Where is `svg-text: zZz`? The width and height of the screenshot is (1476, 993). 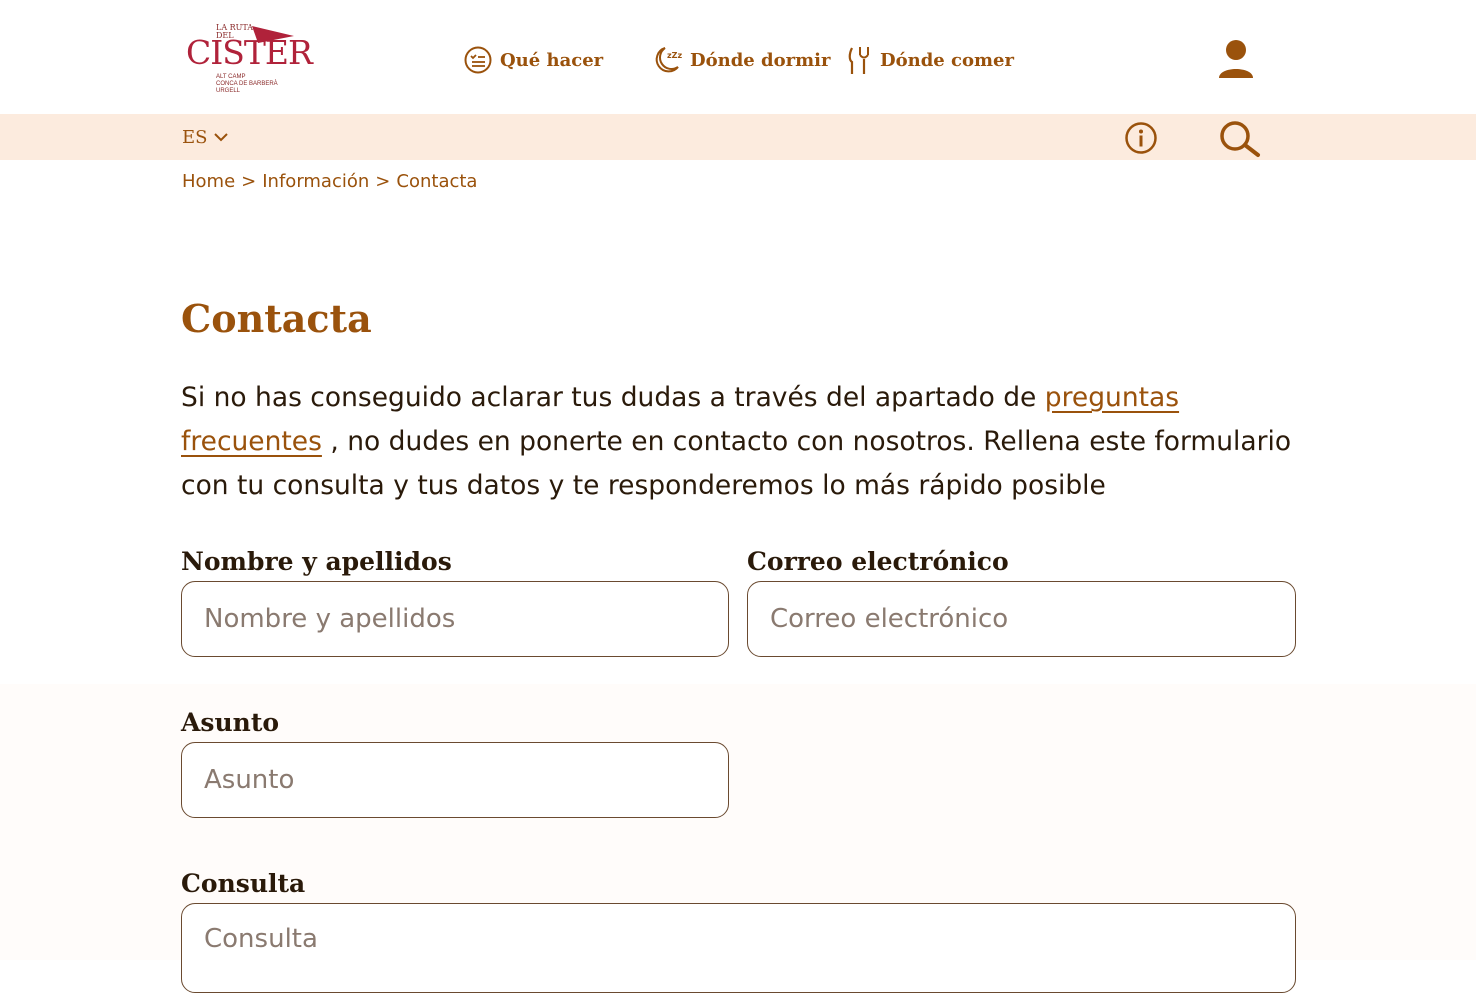 svg-text: zZz is located at coordinates (674, 55).